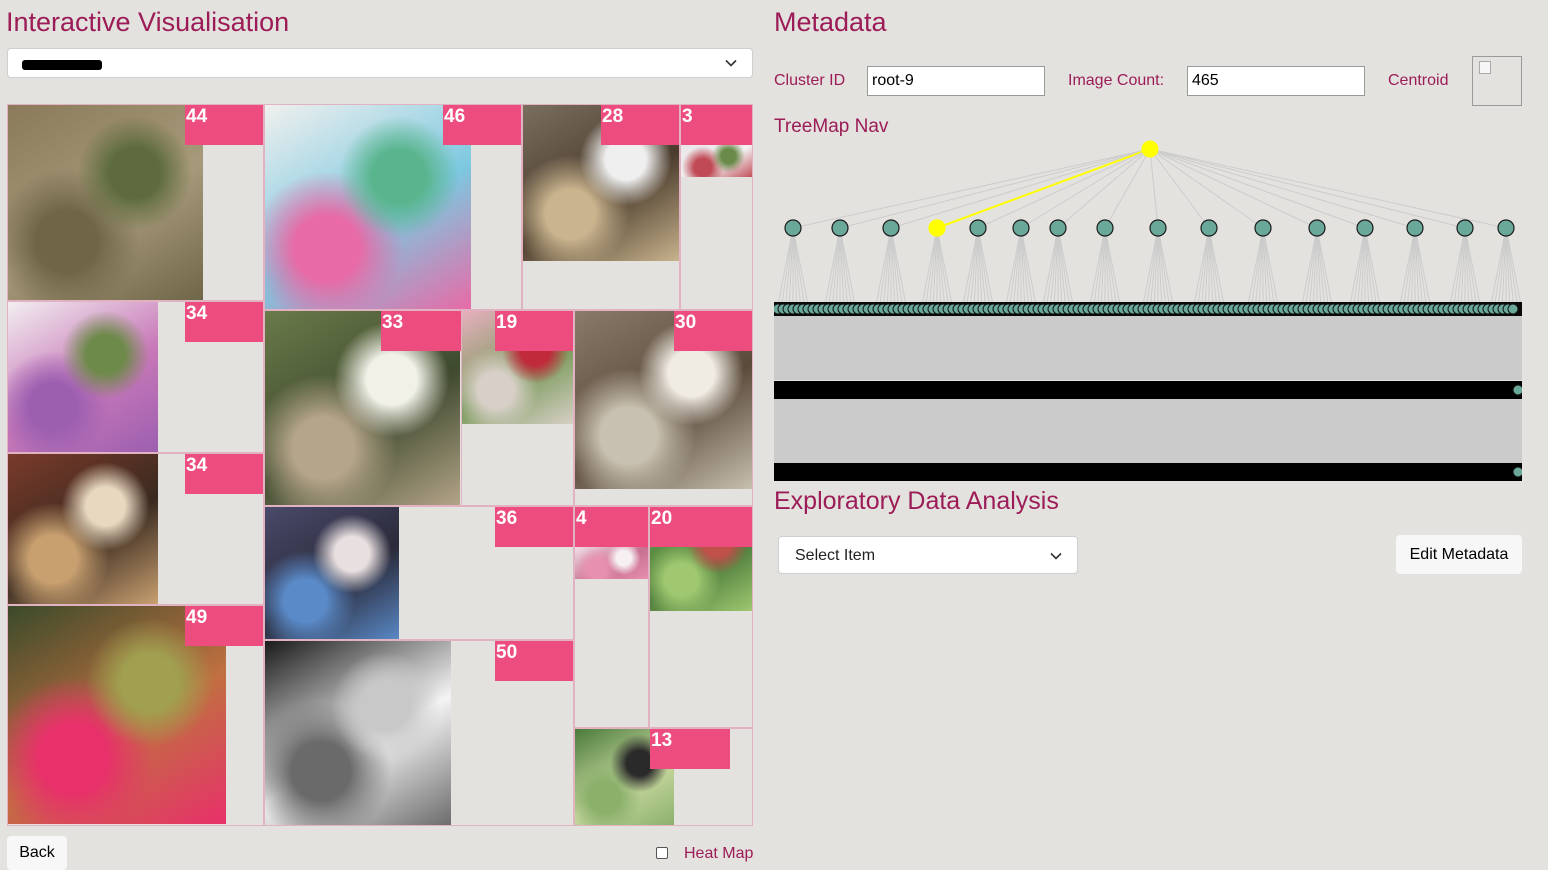  I want to click on dataset-select, so click(380, 63).